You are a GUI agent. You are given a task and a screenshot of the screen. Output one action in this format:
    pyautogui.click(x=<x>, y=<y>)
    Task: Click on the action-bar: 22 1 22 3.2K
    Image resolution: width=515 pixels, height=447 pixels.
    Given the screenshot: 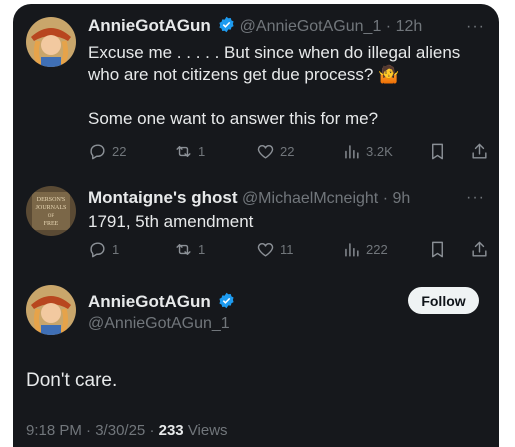 What is the action you would take?
    pyautogui.click(x=288, y=151)
    